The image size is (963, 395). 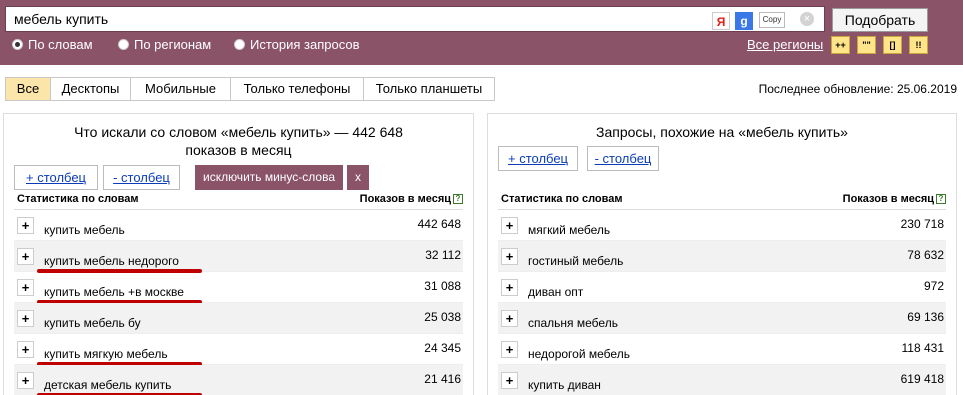 I want to click on impressions-count: 78 632, so click(x=925, y=255).